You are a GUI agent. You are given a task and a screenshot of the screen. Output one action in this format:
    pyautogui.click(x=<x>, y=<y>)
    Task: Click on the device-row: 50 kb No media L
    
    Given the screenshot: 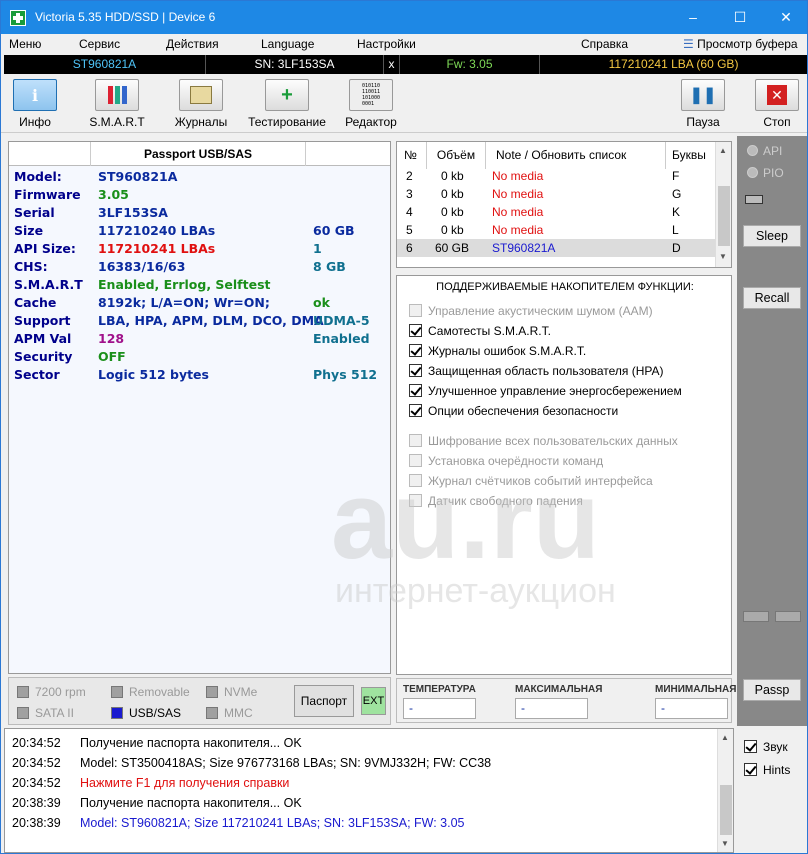 What is the action you would take?
    pyautogui.click(x=556, y=230)
    